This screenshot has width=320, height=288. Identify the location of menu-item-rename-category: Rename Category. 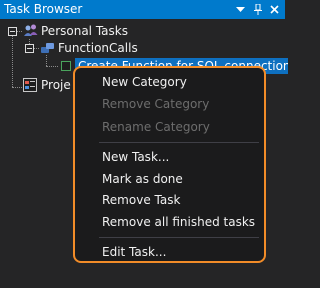
(156, 127).